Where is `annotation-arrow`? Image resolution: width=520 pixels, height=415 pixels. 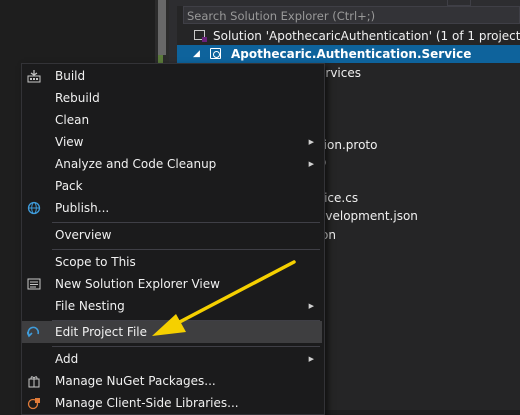
annotation-arrow is located at coordinates (224, 298).